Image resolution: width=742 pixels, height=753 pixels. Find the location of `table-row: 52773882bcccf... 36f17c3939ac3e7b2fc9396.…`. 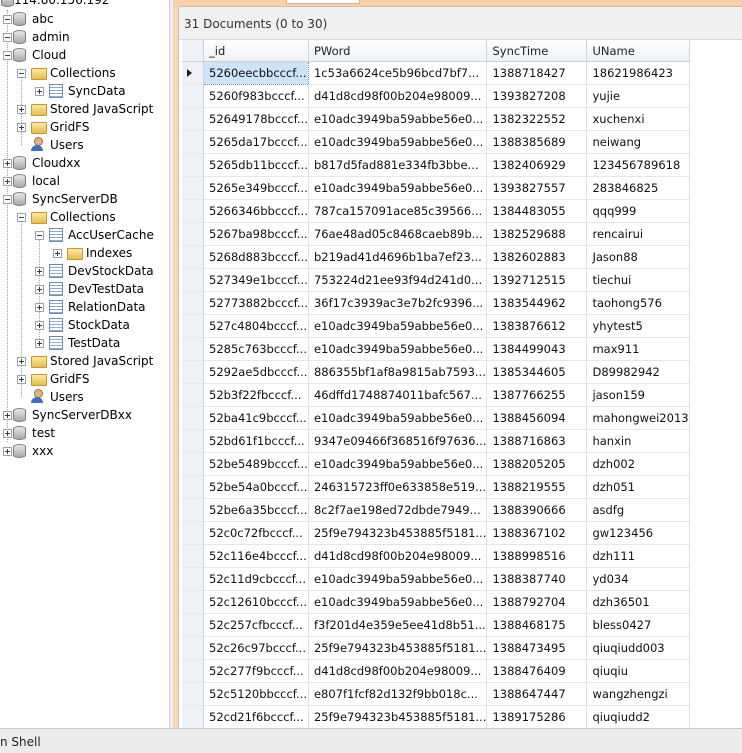

table-row: 52773882bcccf... 36f17c3939ac3e7b2fc9396.… is located at coordinates (436, 303).